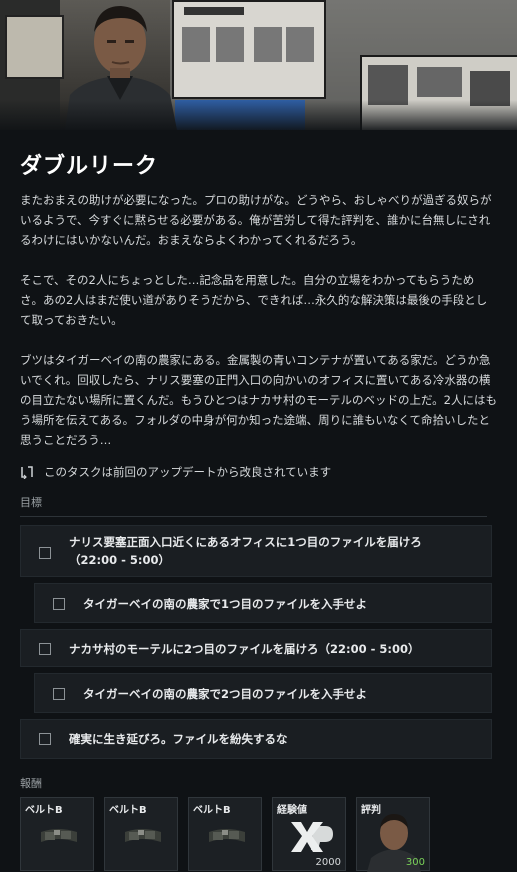 This screenshot has width=517, height=872. I want to click on reward-item: 評判 300, so click(393, 834).